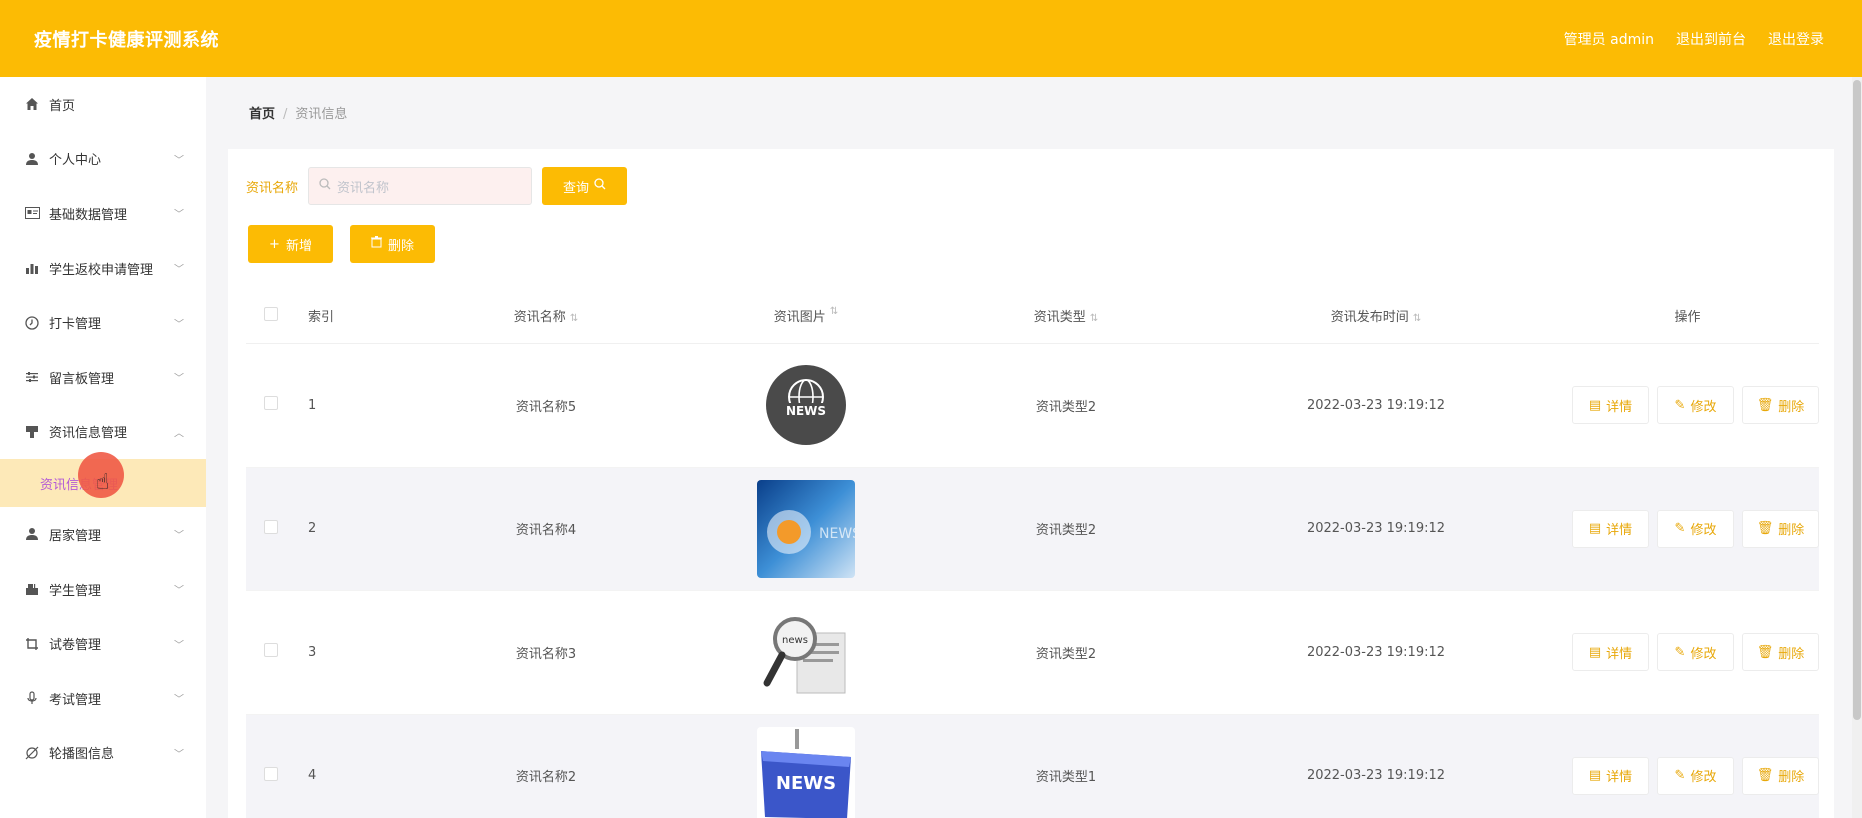 This screenshot has width=1862, height=818. Describe the element at coordinates (1711, 39) in the screenshot. I see `back-to-frontend-link: 退出到前台` at that location.